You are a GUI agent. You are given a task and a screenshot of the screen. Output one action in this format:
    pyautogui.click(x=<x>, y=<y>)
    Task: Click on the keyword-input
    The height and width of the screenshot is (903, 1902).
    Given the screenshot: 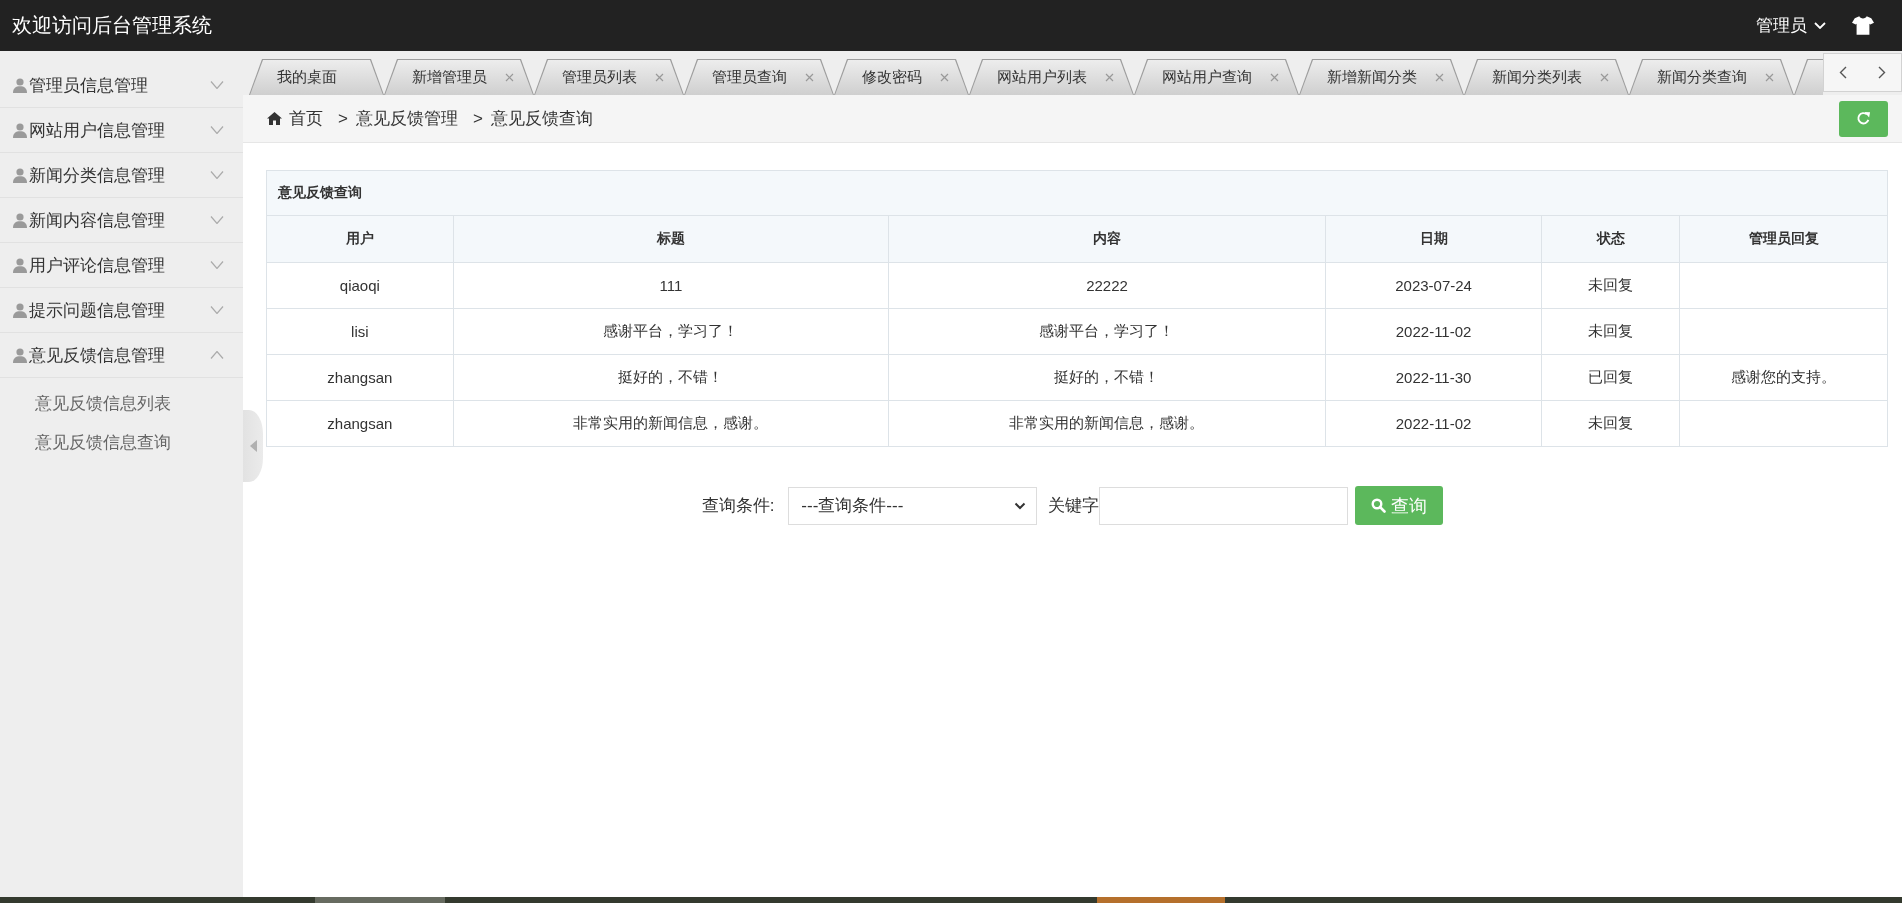 What is the action you would take?
    pyautogui.click(x=1224, y=505)
    